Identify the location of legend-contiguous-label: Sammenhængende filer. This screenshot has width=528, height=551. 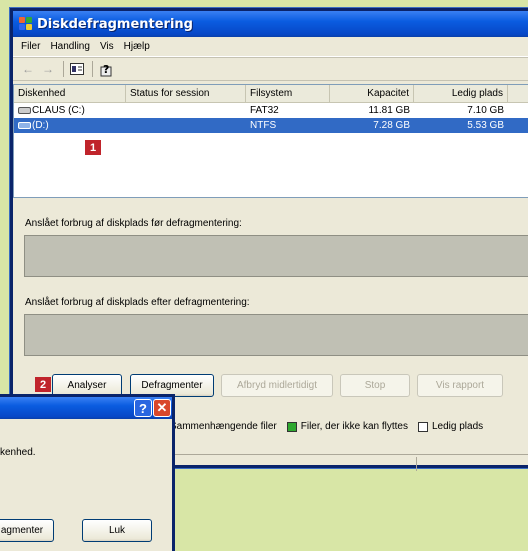
(223, 426).